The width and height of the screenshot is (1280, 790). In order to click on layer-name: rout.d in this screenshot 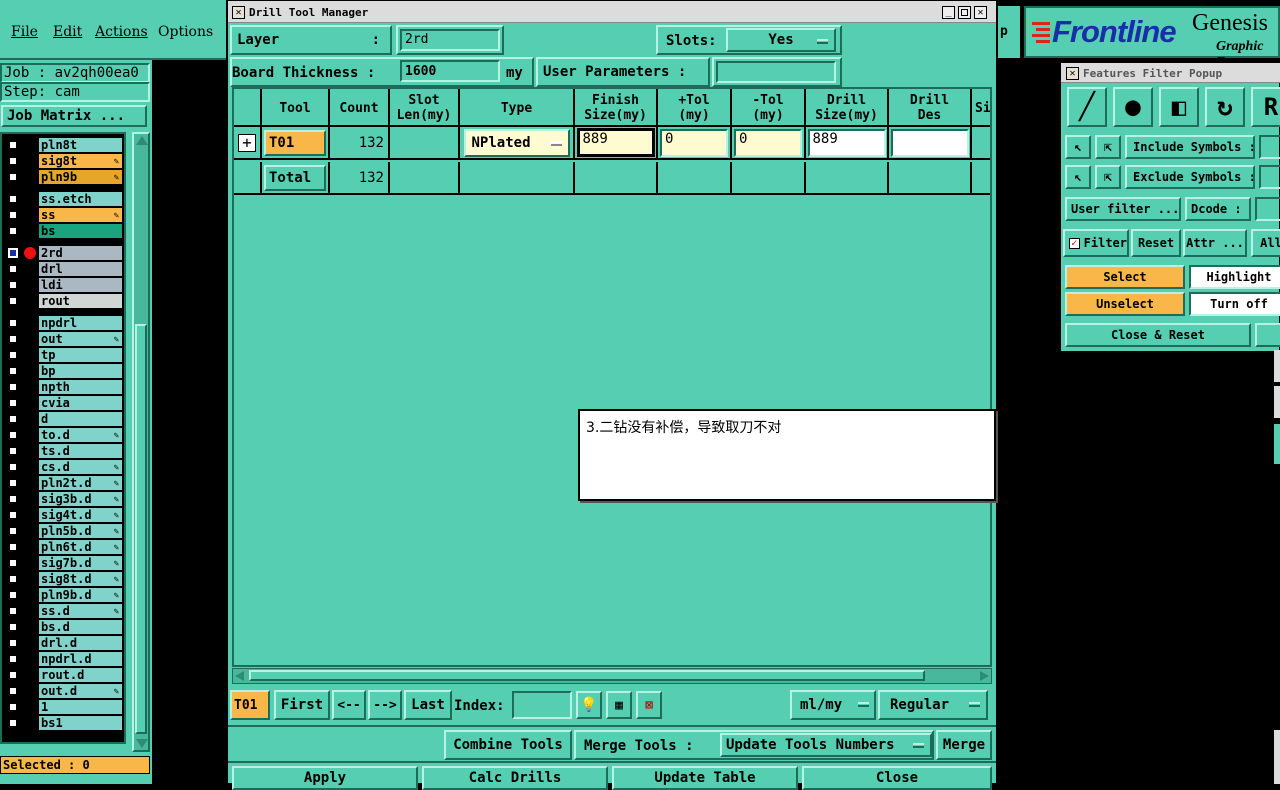, I will do `click(80, 675)`.